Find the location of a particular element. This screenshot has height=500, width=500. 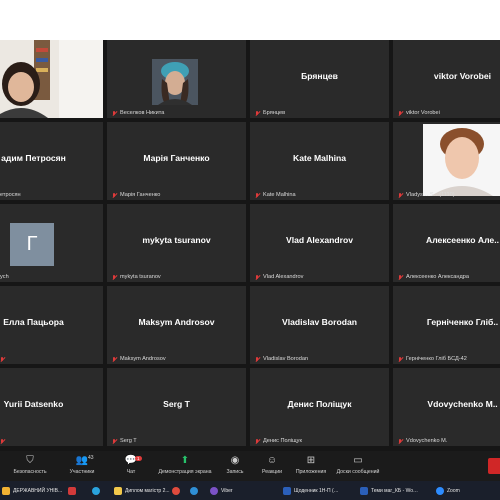

participant-name: Герніченко Гліб БСД-42 is located at coordinates (436, 359).